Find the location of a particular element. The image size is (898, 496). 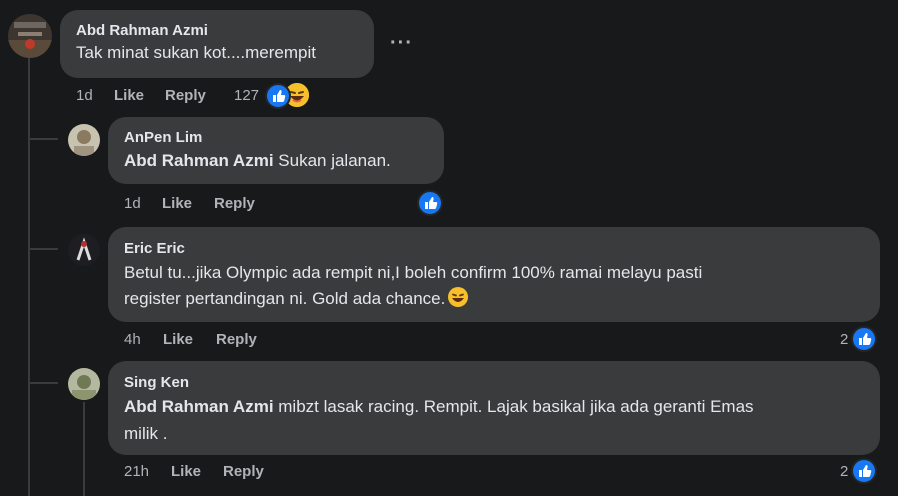

reaction-count: 127 is located at coordinates (246, 95).